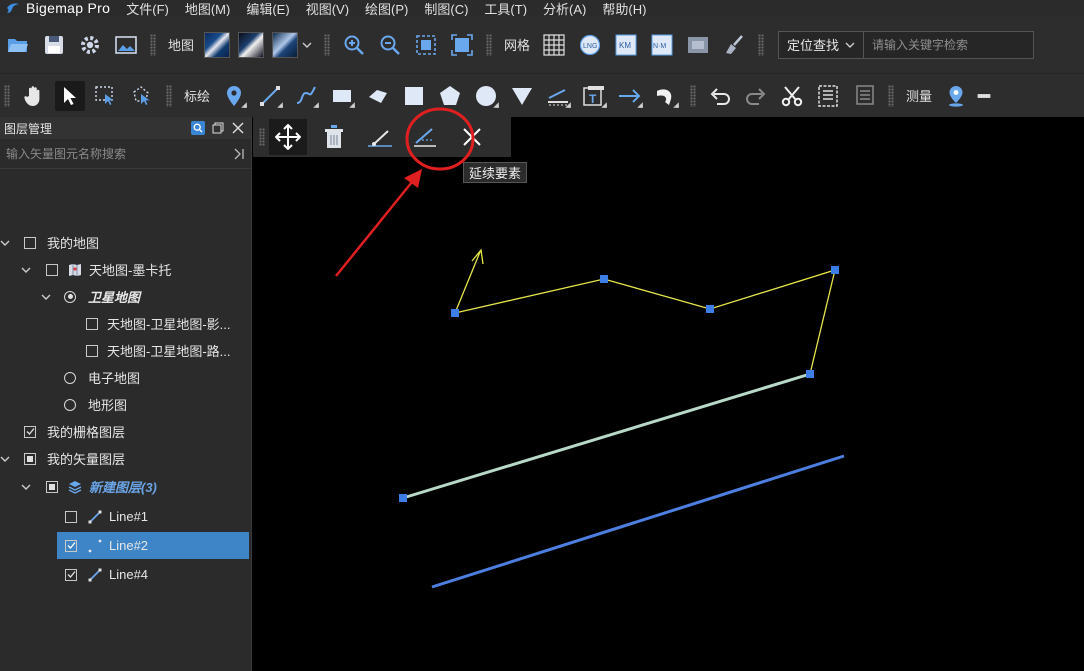 The width and height of the screenshot is (1084, 671). Describe the element at coordinates (666, 96) in the screenshot. I see `curved-arrow-button` at that location.